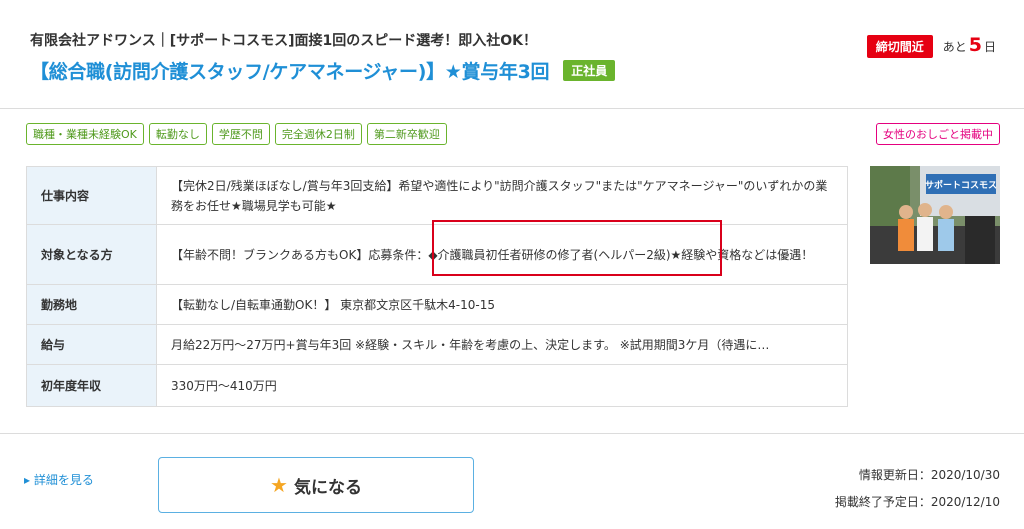 This screenshot has width=1024, height=529. I want to click on title-row: 【総合職(訪問介護スタッフ/ケアマネージャー)】★賞与年3回 正社員, so click(323, 70).